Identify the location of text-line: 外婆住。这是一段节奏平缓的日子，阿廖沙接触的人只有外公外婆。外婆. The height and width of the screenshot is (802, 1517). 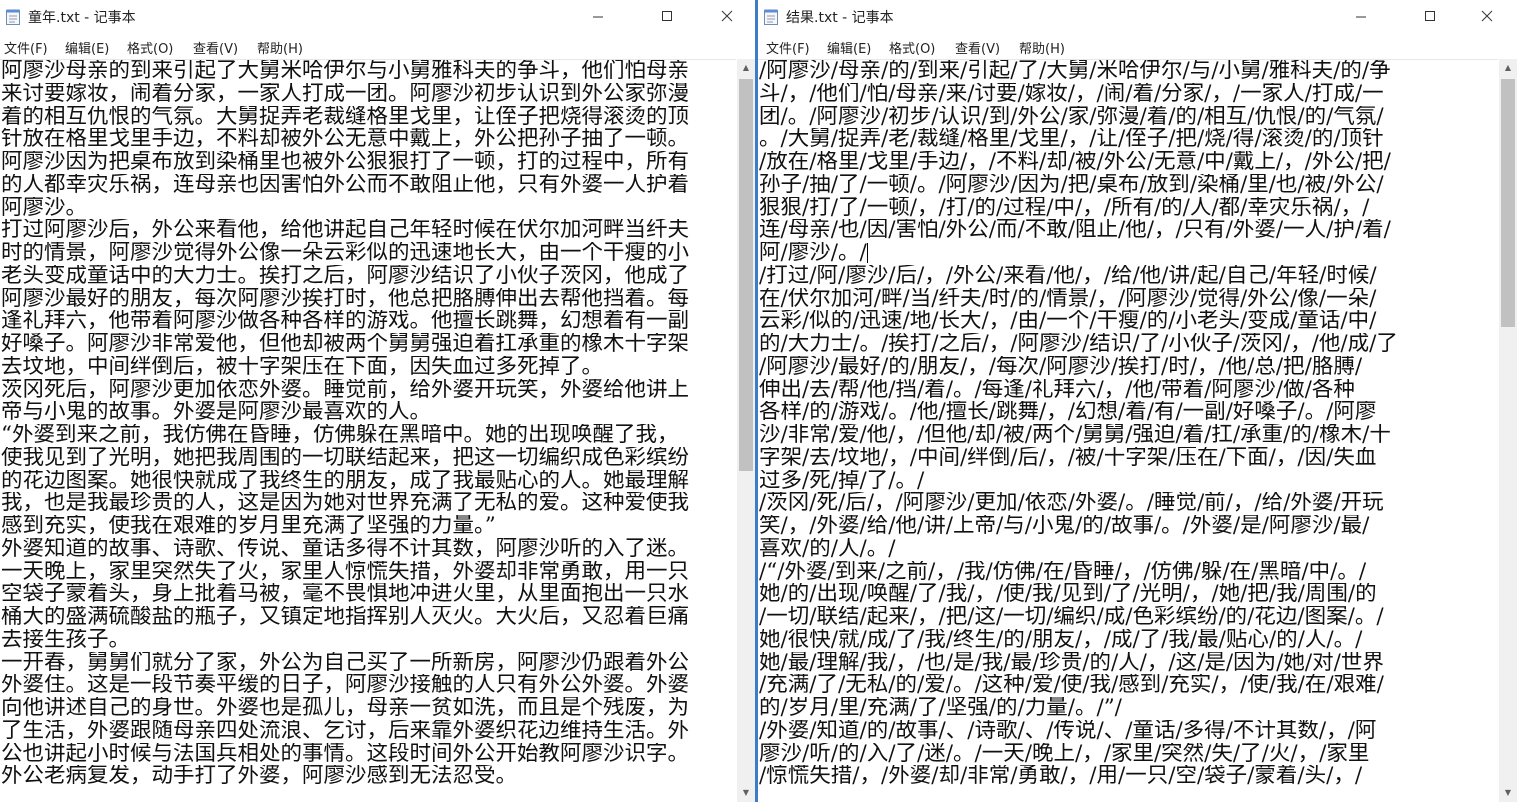
(345, 685).